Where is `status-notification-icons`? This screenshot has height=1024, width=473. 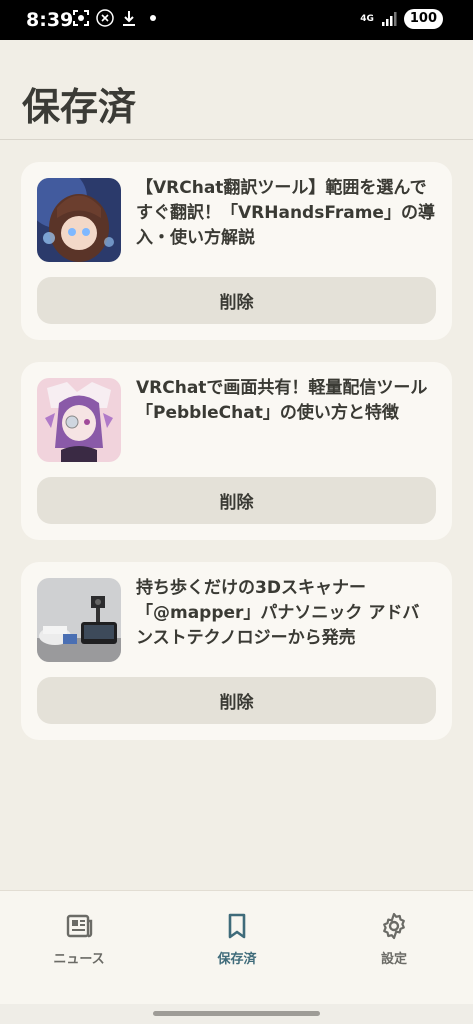 status-notification-icons is located at coordinates (117, 18).